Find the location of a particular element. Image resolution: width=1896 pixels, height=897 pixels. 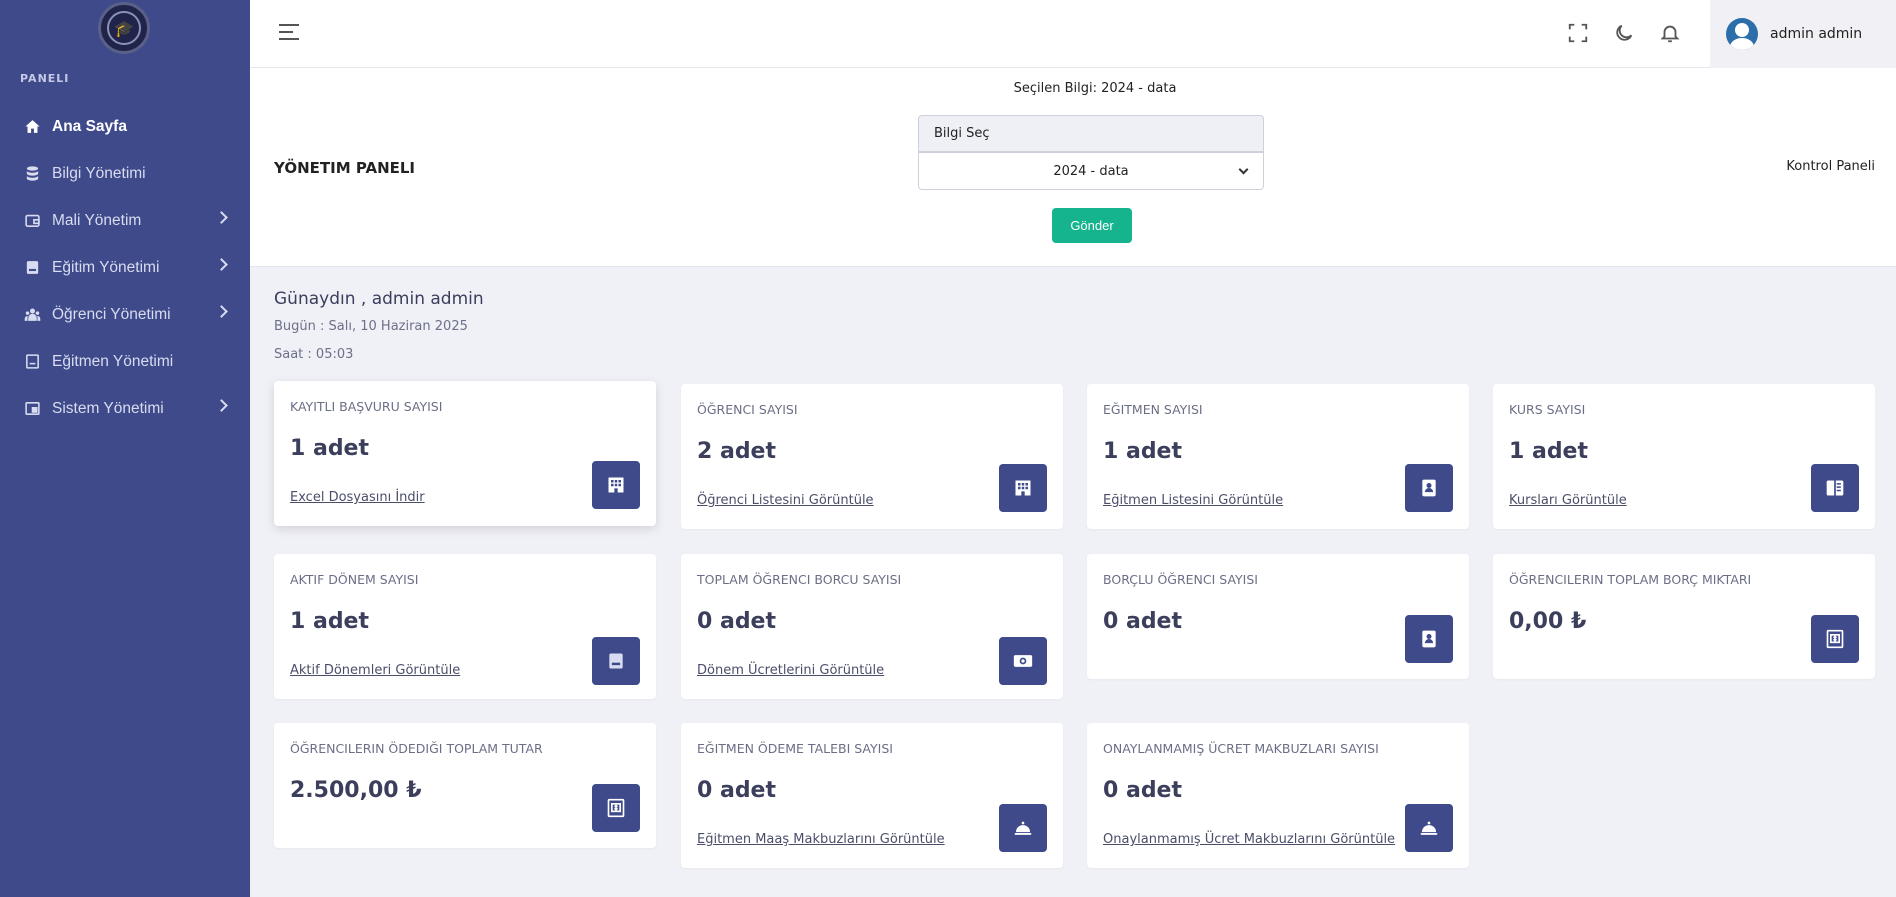

logo: 🎓 is located at coordinates (124, 28).